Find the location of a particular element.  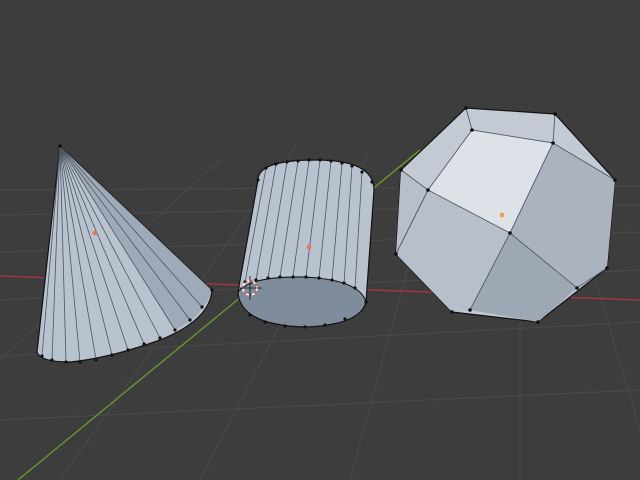

cone-object is located at coordinates (125, 254).